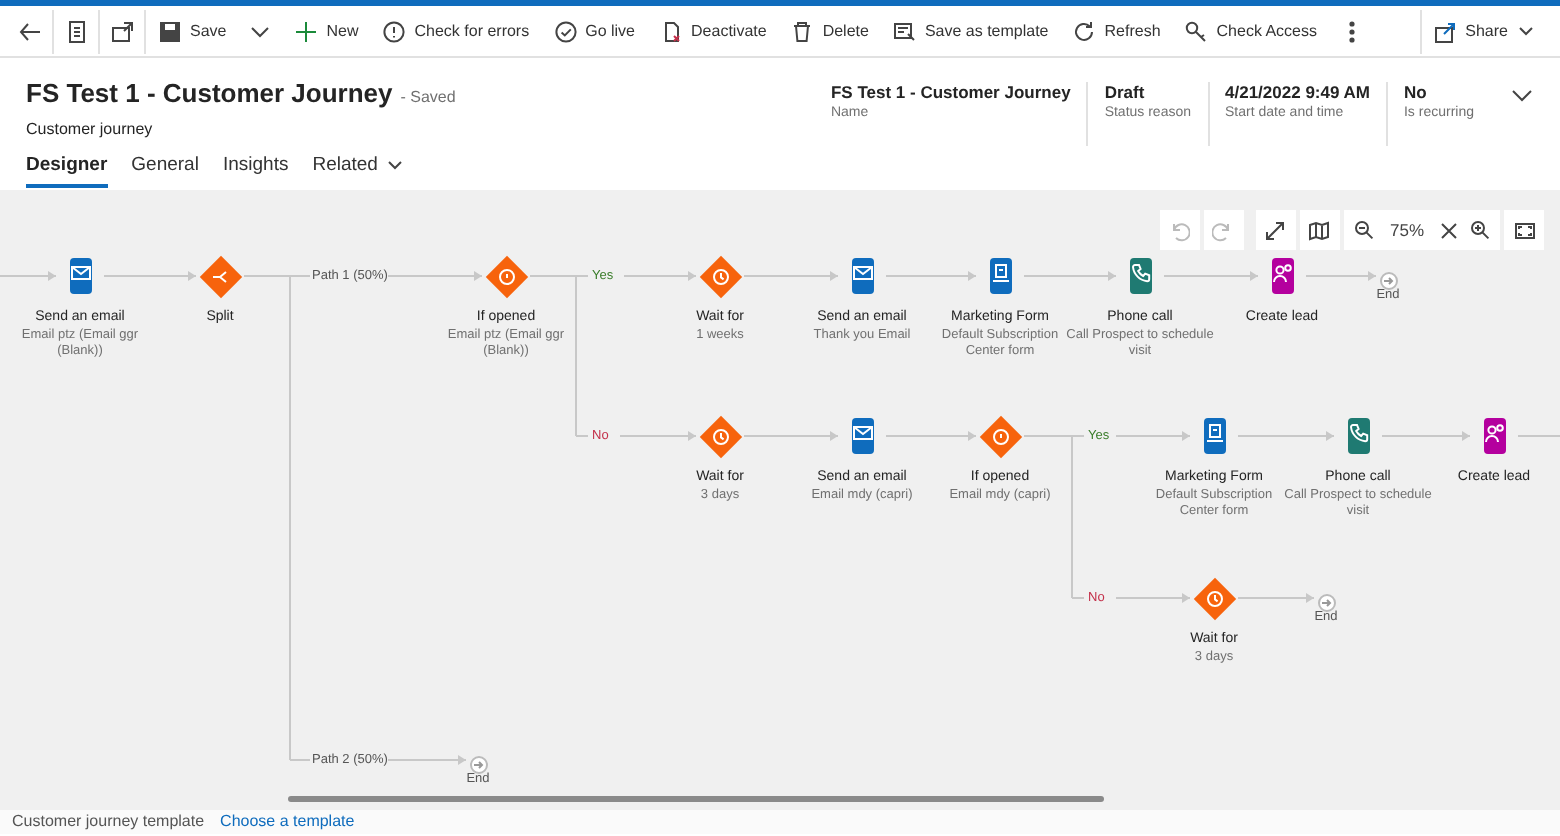 Image resolution: width=1560 pixels, height=836 pixels. What do you see at coordinates (1445, 31) in the screenshot?
I see `share-icon` at bounding box center [1445, 31].